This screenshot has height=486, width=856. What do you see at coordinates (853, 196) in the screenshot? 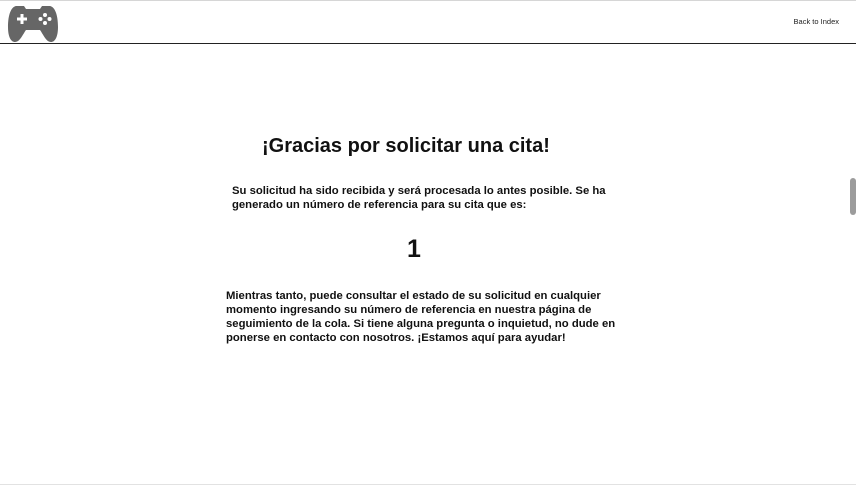
I see `scrollbar-thumb` at bounding box center [853, 196].